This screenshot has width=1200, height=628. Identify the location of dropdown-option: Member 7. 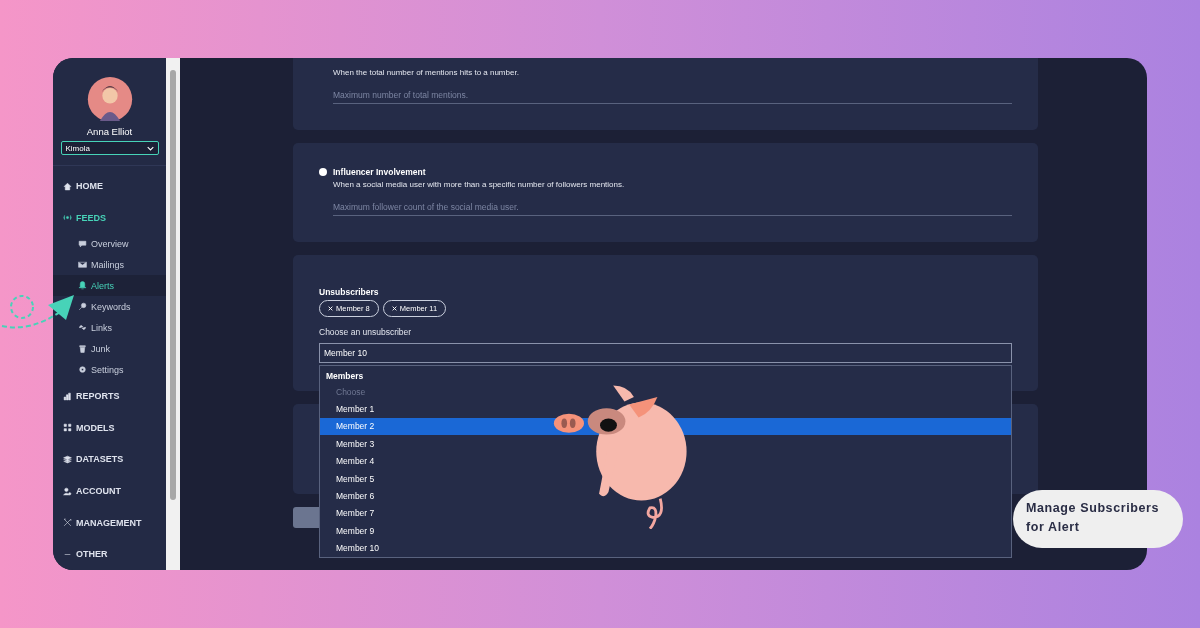
(665, 513).